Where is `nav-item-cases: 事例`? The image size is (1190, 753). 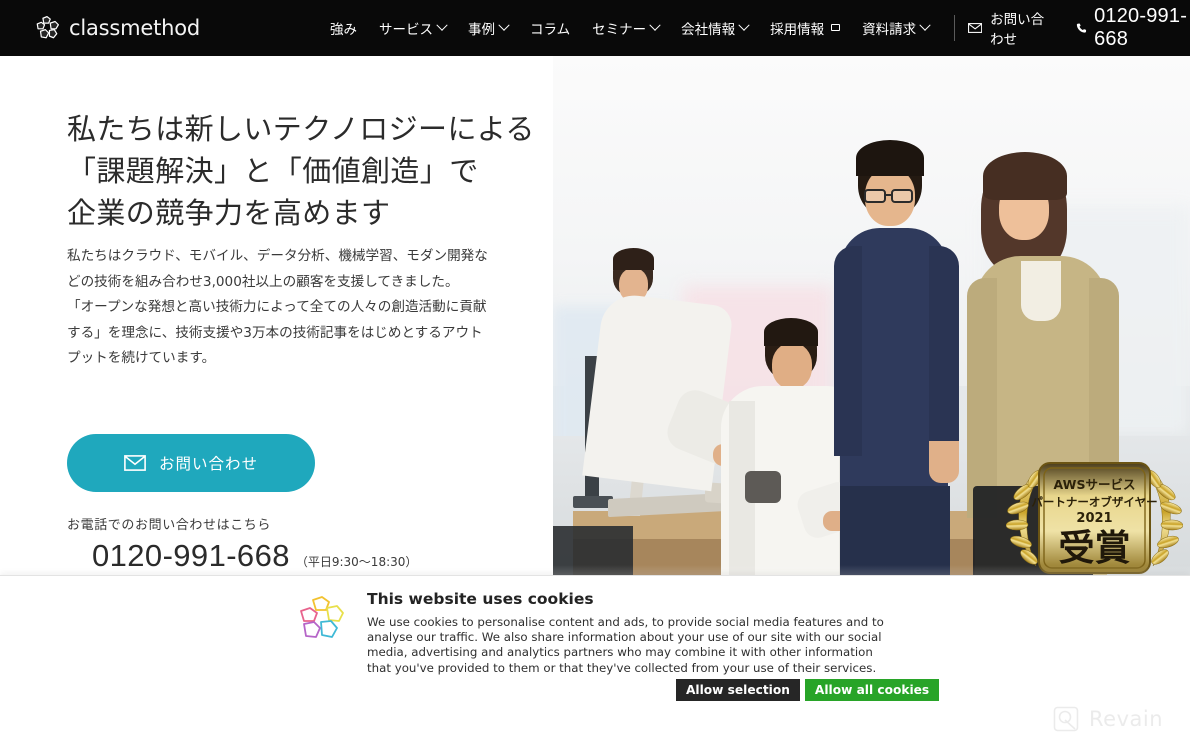 nav-item-cases: 事例 is located at coordinates (488, 28).